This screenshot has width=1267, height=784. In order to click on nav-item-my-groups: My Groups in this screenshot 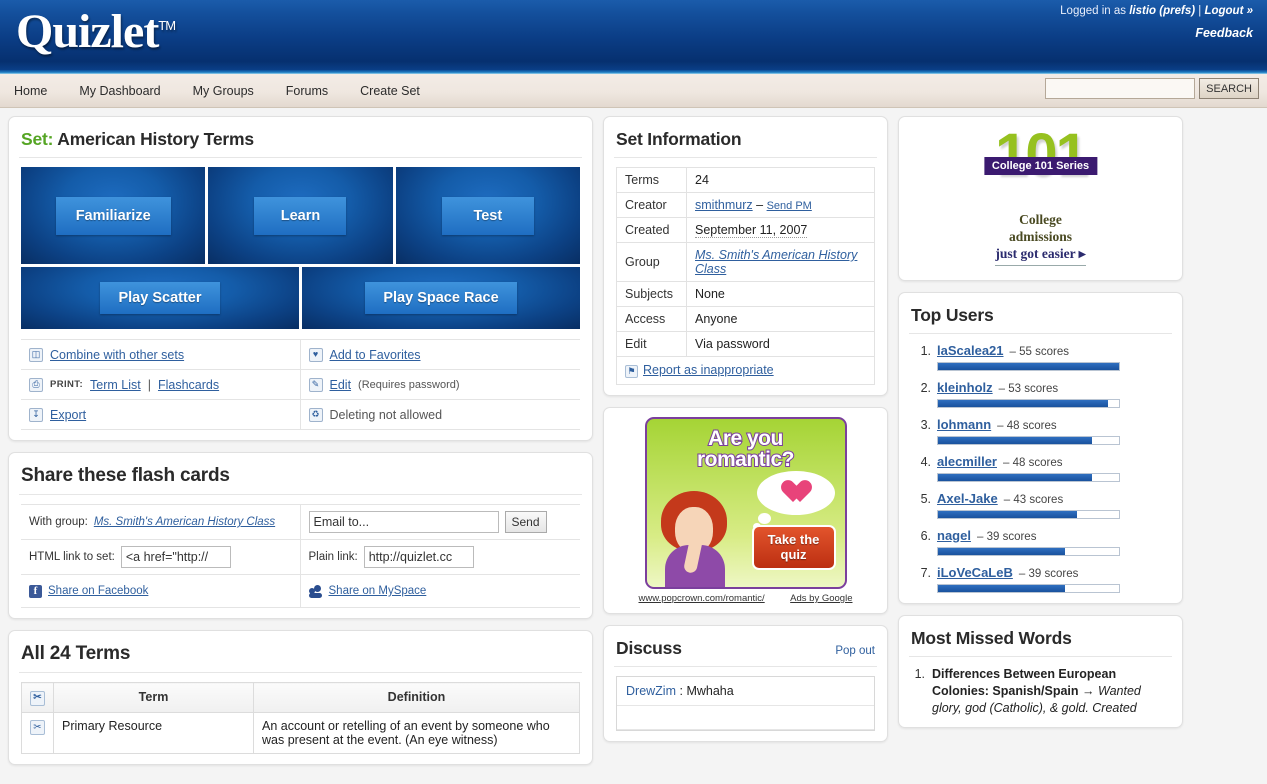, I will do `click(223, 91)`.